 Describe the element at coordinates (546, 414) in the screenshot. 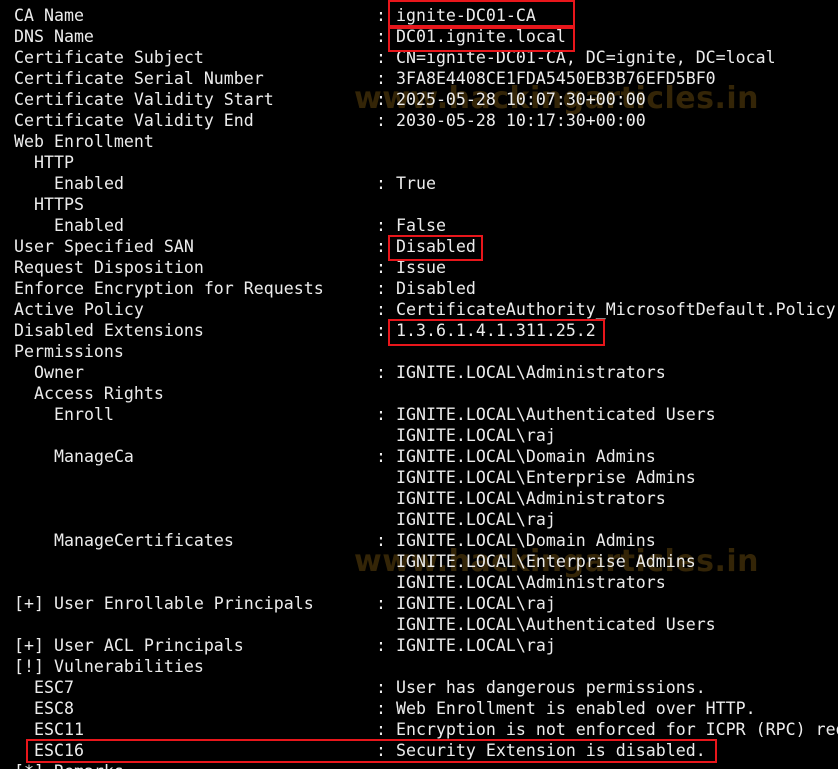

I see `field-value: : IGNITE.LOCAL\Authenticated Users` at that location.